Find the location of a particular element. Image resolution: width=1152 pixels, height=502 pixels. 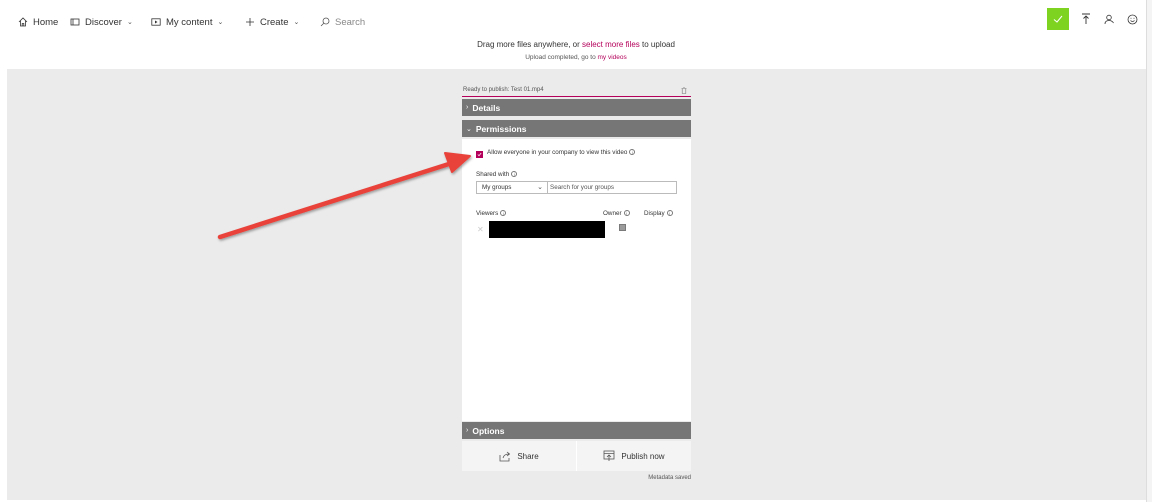

groups-dropdown: My groups ⌄ is located at coordinates (512, 187).